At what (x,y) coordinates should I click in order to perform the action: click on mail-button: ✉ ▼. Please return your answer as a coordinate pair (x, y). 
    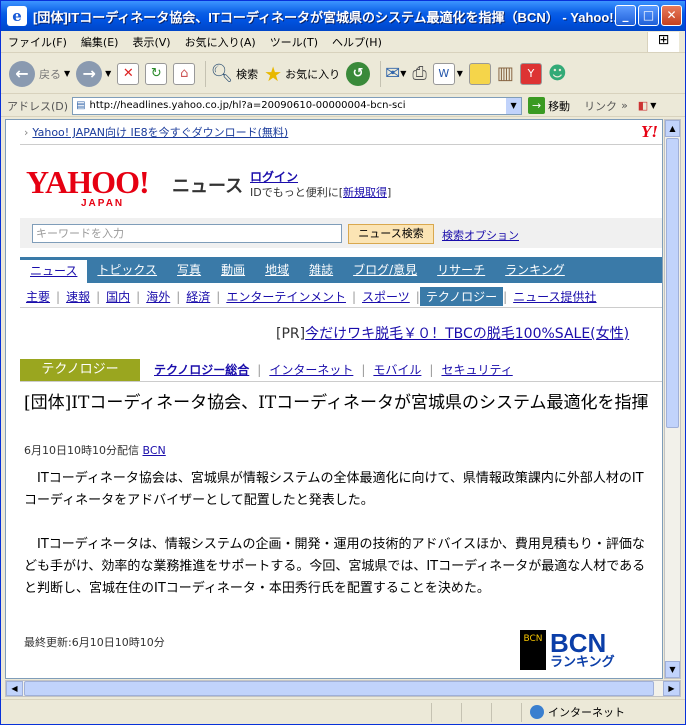
    Looking at the image, I should click on (395, 73).